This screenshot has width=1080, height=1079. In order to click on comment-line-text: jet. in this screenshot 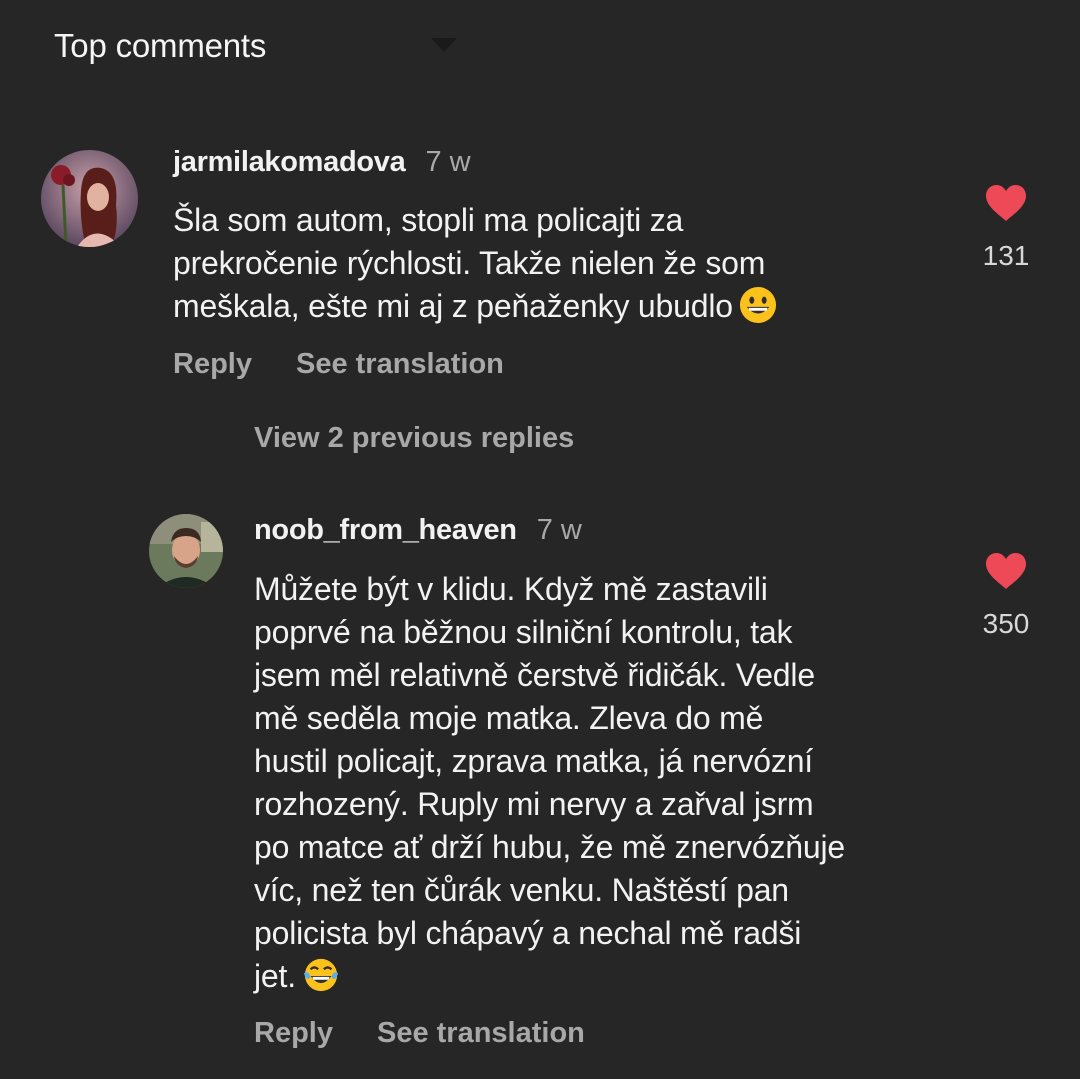, I will do `click(275, 976)`.